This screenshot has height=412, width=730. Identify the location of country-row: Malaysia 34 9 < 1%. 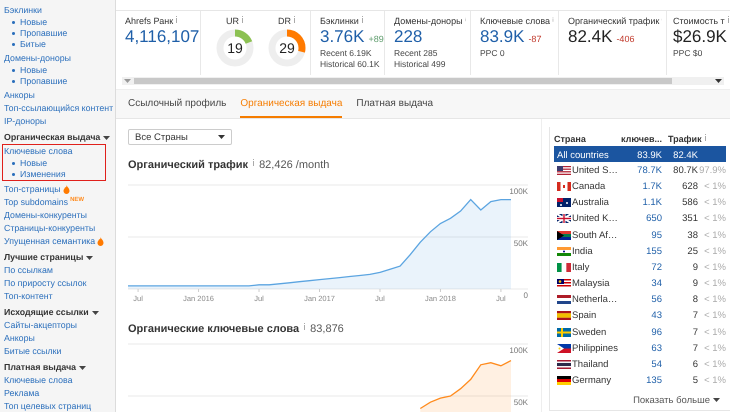
(640, 284).